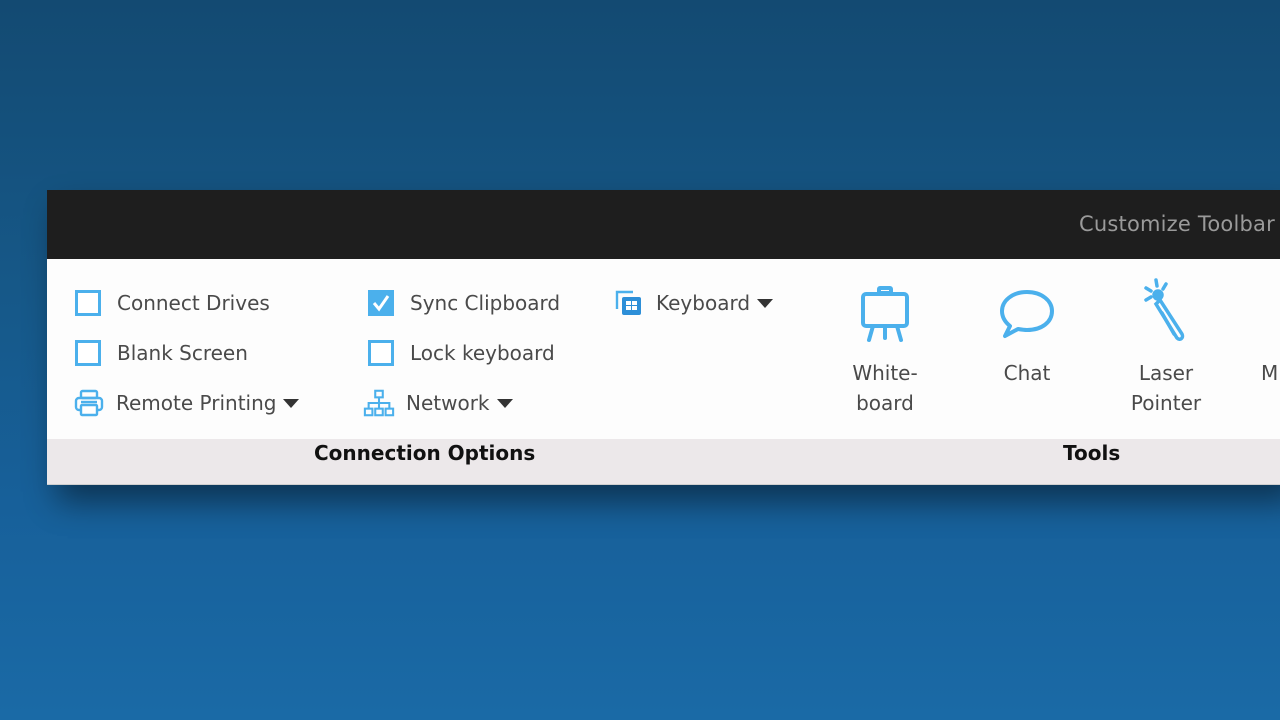  I want to click on customize-toolbar-link: Customize Toolbar, so click(1177, 224).